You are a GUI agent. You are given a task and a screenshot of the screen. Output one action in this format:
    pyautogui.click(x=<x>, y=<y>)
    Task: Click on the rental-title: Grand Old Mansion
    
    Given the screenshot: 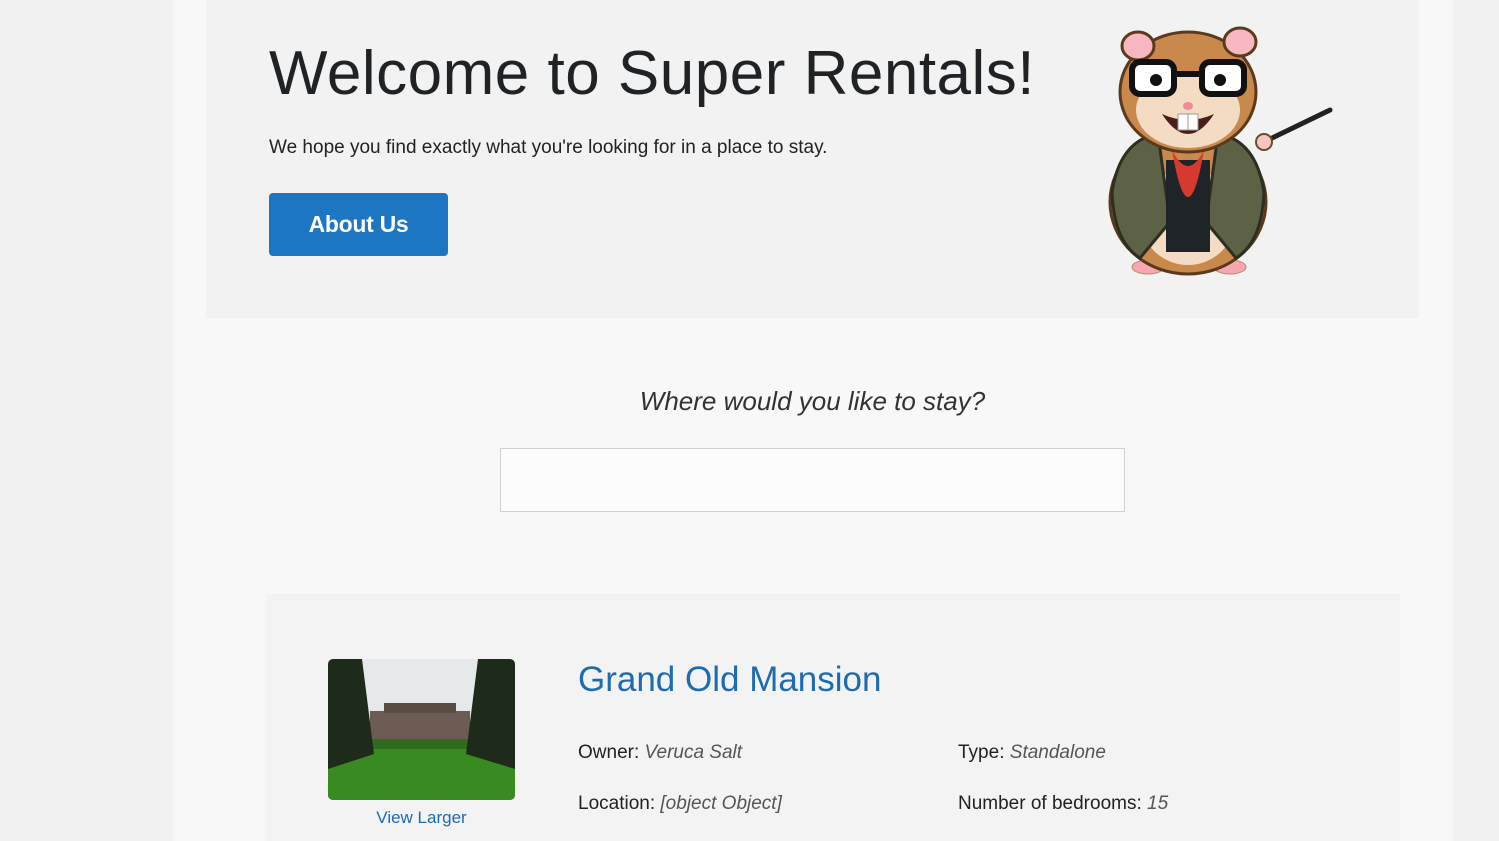 What is the action you would take?
    pyautogui.click(x=729, y=680)
    